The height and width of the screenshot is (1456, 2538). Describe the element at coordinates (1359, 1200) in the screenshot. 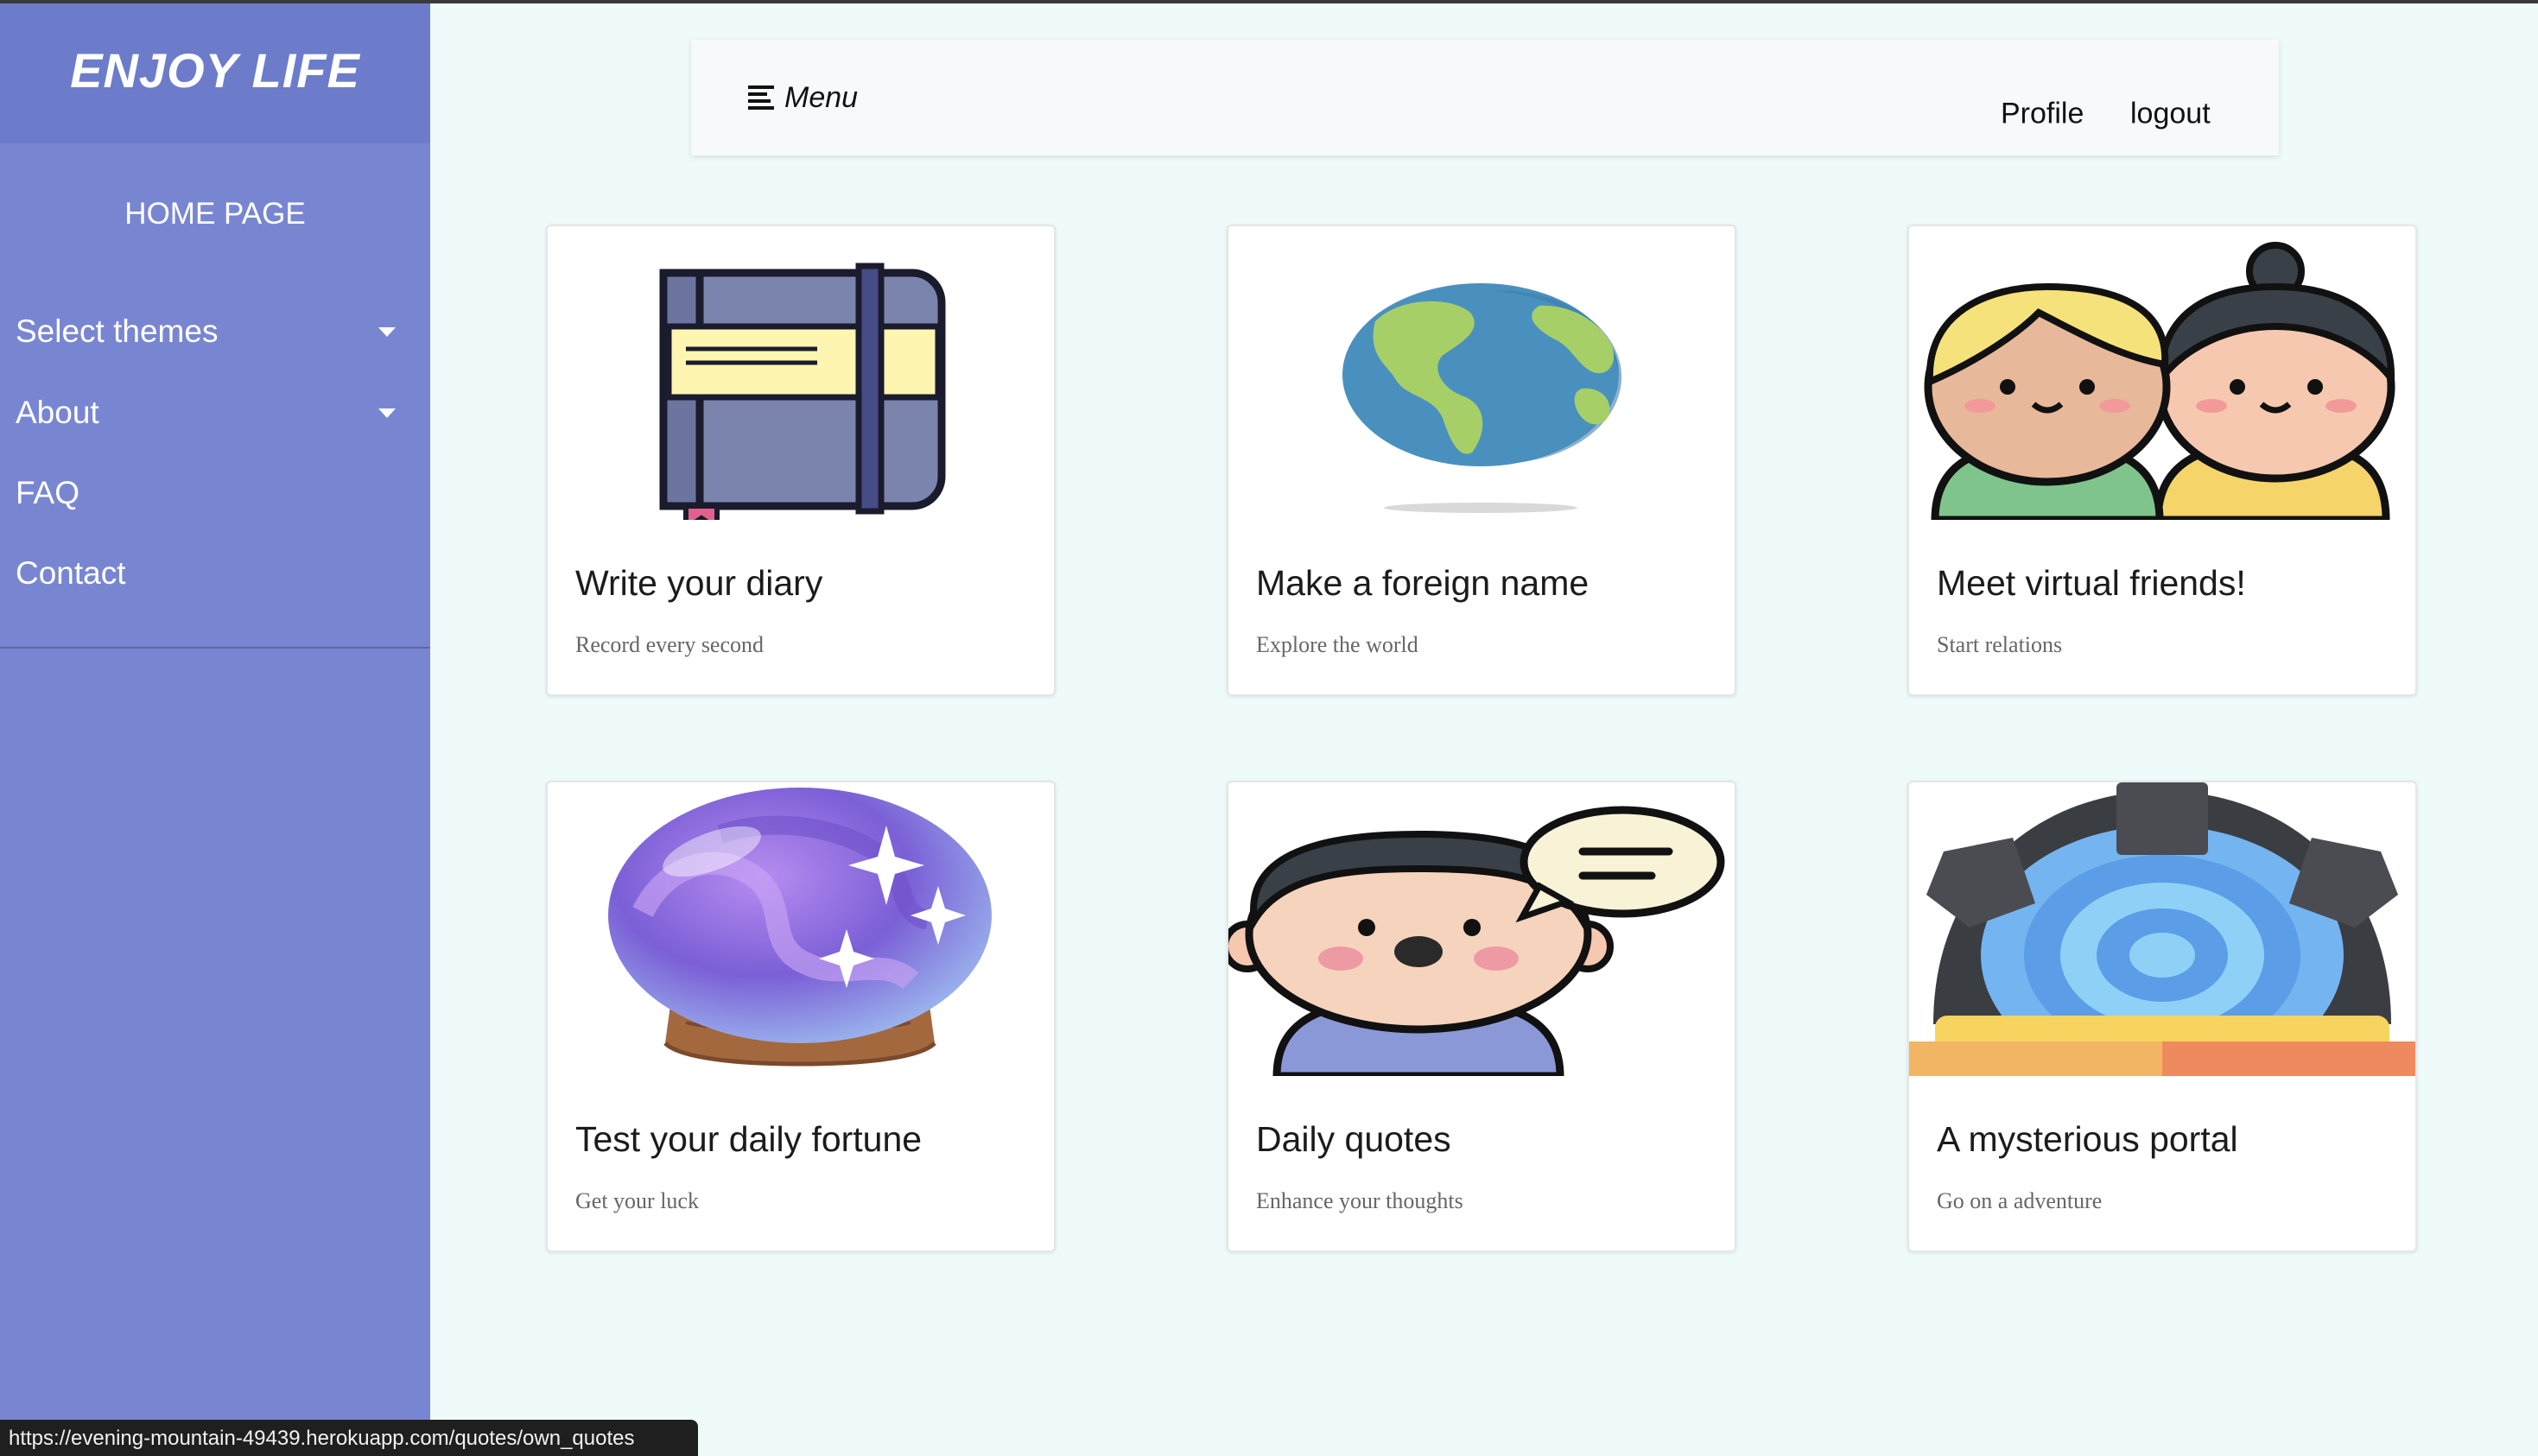

I see `card-subtitle: Enhance your thoughts` at that location.